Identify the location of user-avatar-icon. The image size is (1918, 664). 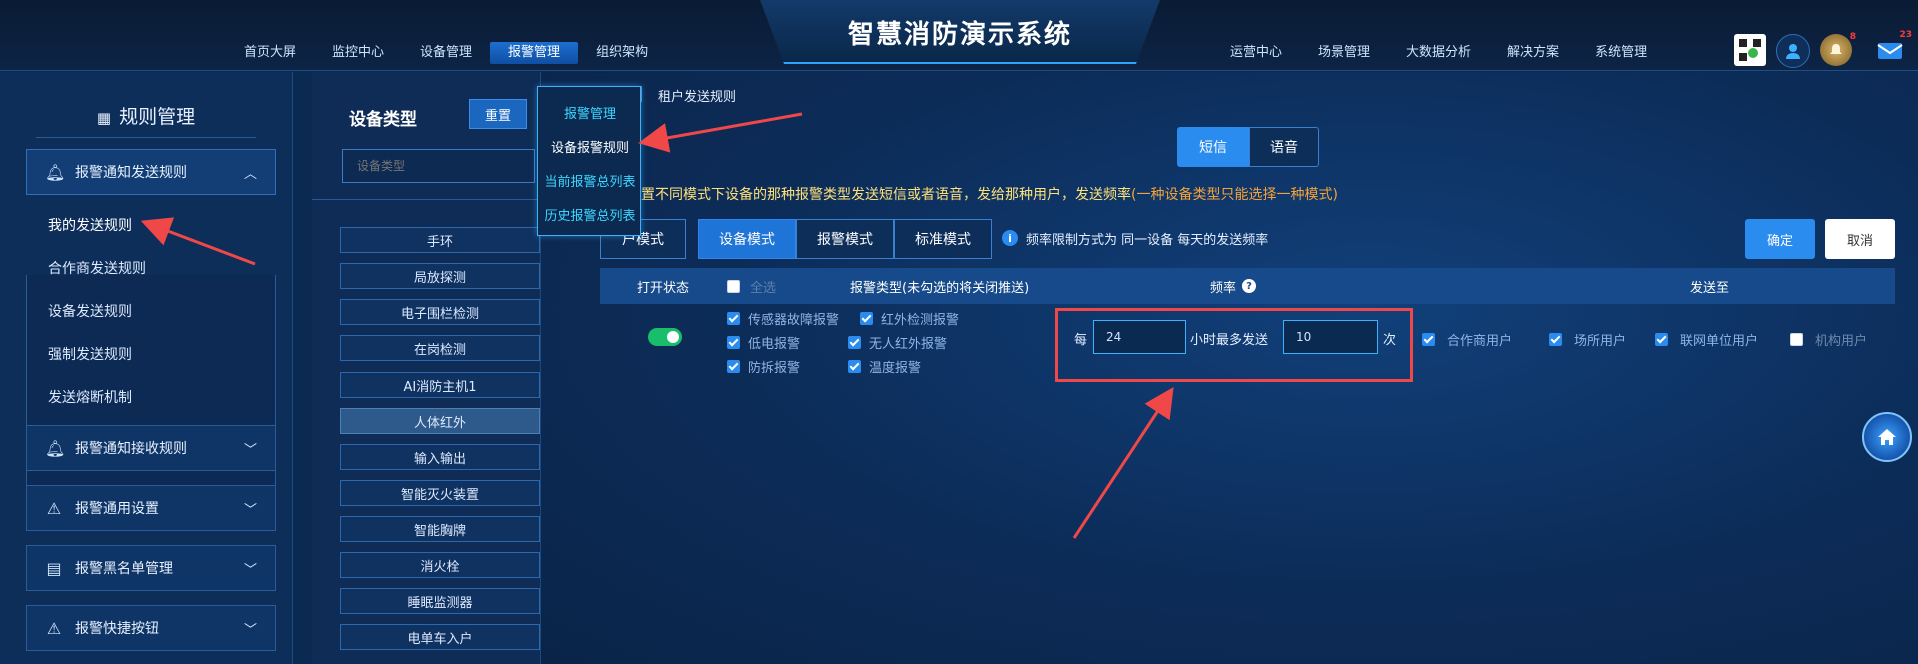
(1793, 51).